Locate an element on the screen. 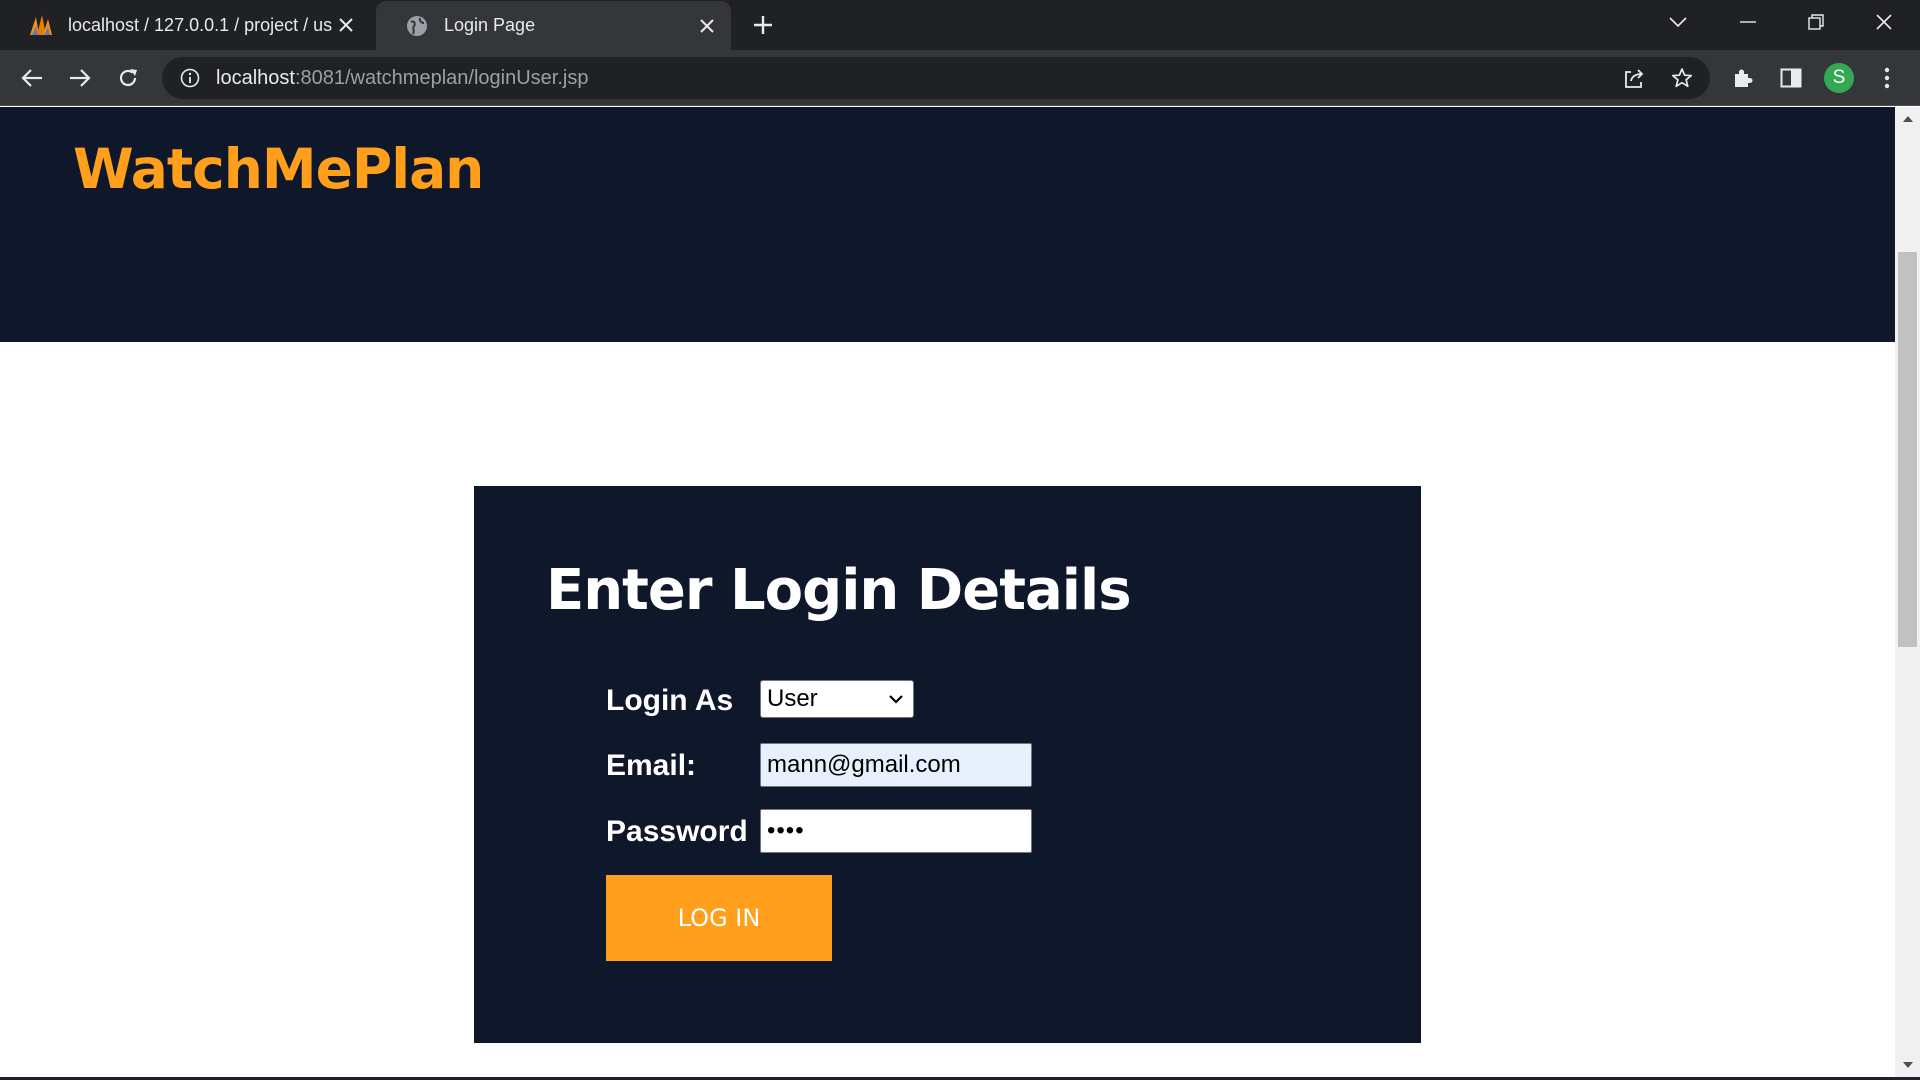  back-arrow-icon is located at coordinates (32, 78).